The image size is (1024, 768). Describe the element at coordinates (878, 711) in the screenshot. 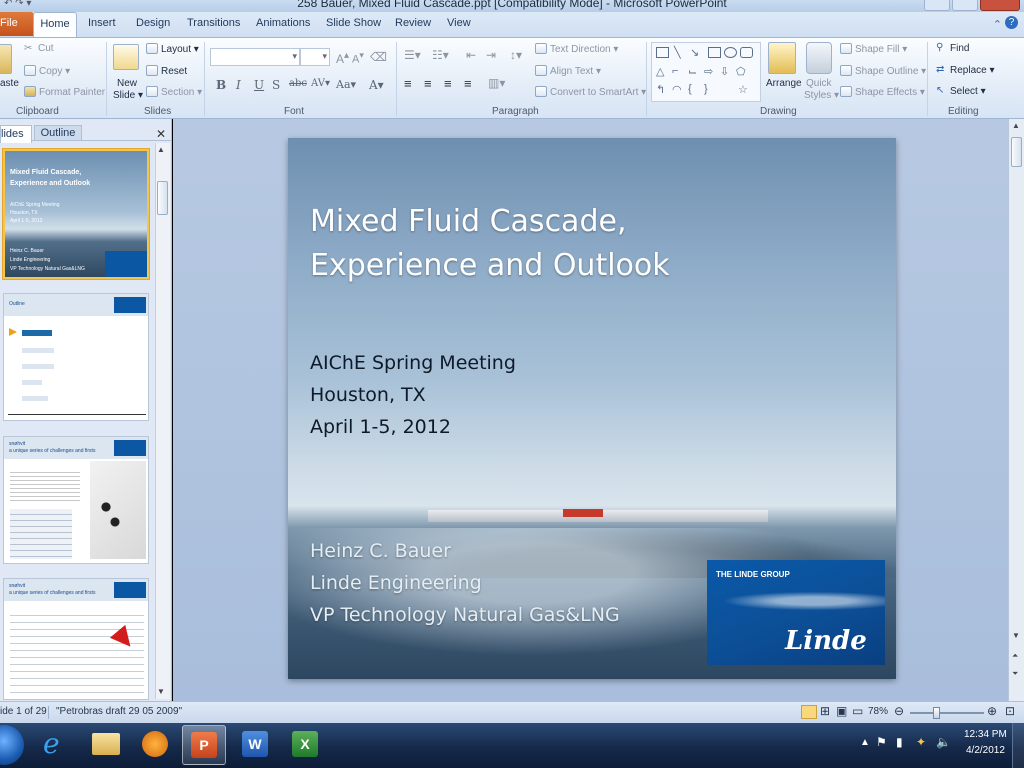

I see `zoom-level: 78%` at that location.